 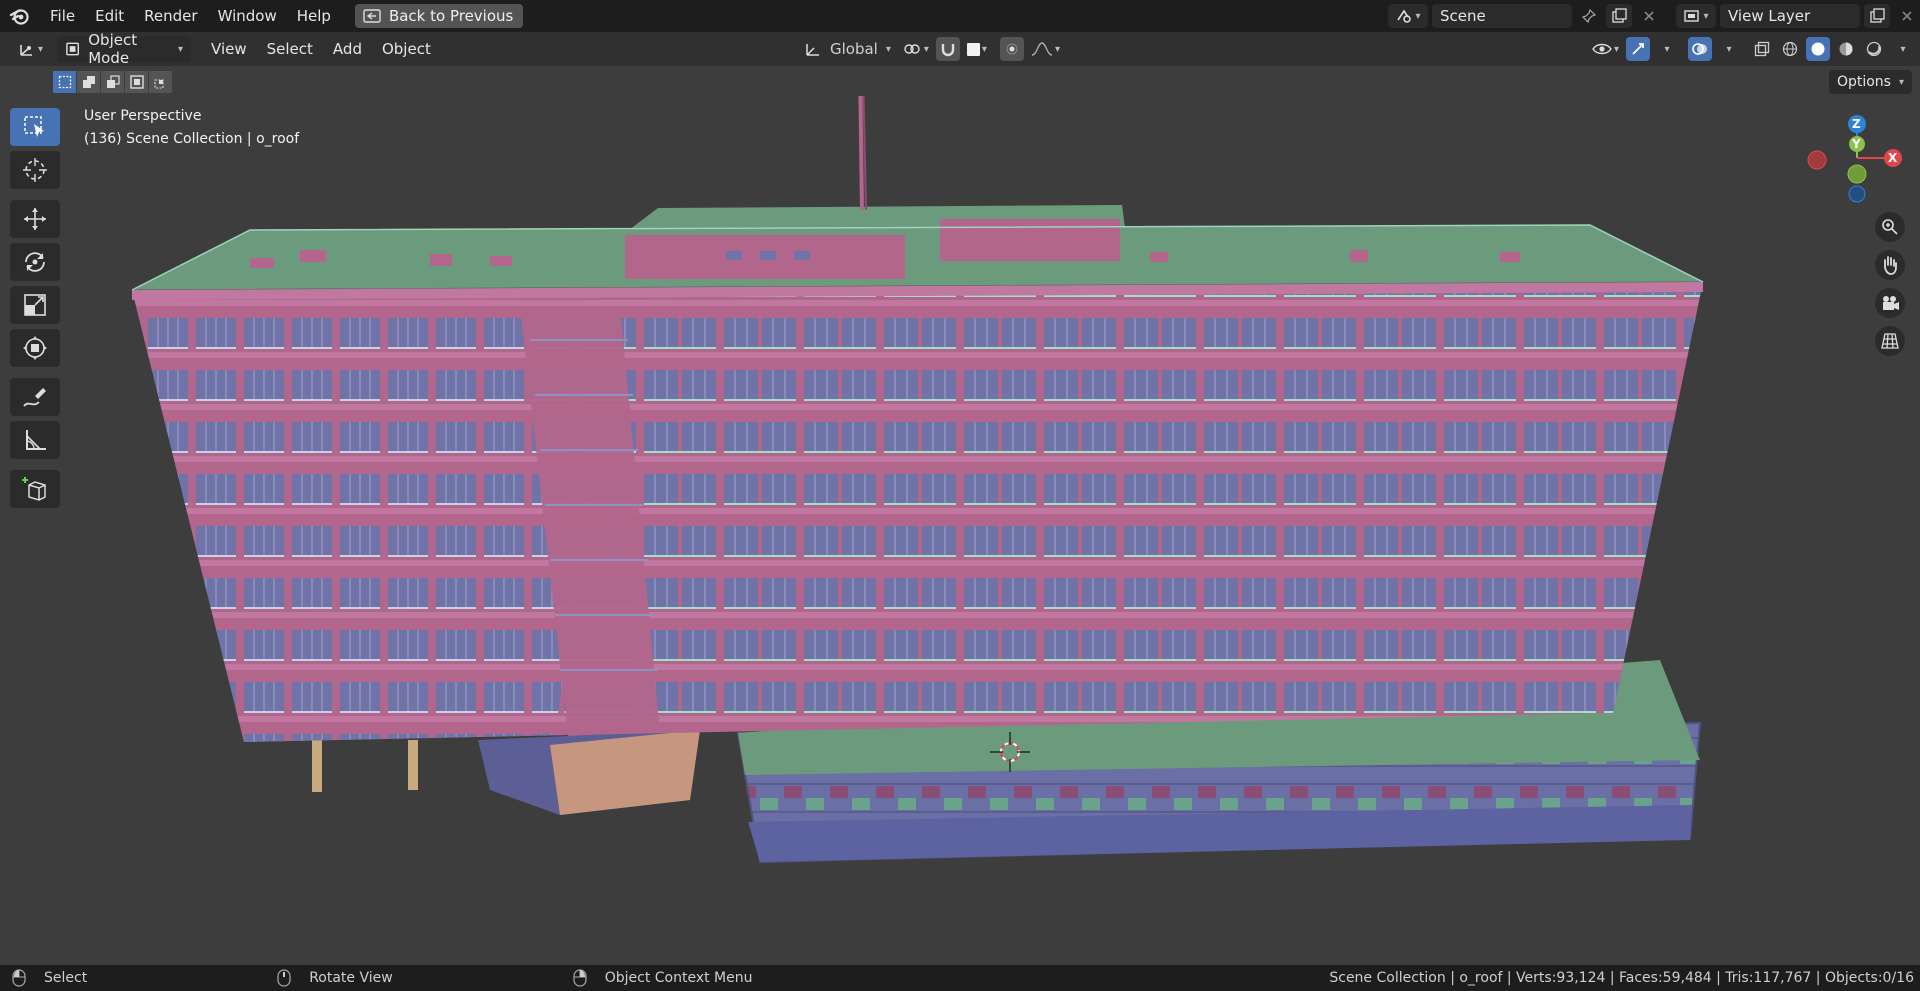 What do you see at coordinates (812, 50) in the screenshot?
I see `orientation-icon` at bounding box center [812, 50].